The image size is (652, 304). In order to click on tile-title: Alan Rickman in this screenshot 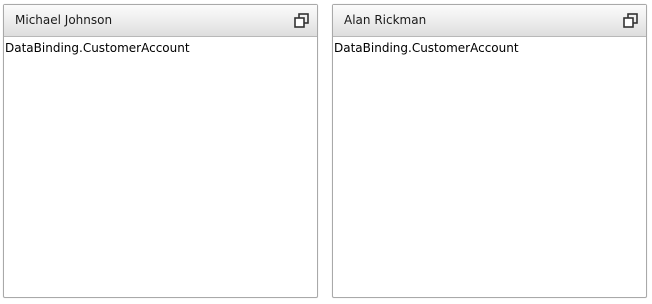, I will do `click(385, 20)`.